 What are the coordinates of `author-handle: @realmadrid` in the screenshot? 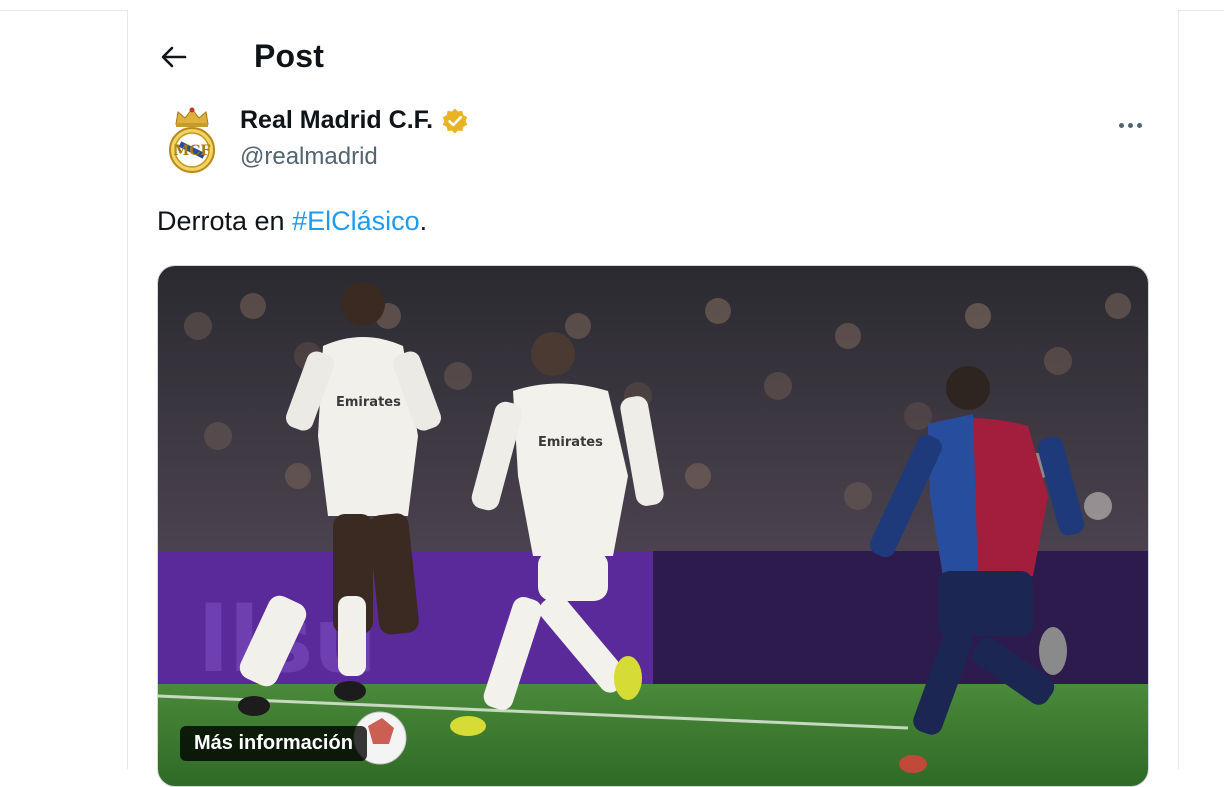 It's located at (309, 157).